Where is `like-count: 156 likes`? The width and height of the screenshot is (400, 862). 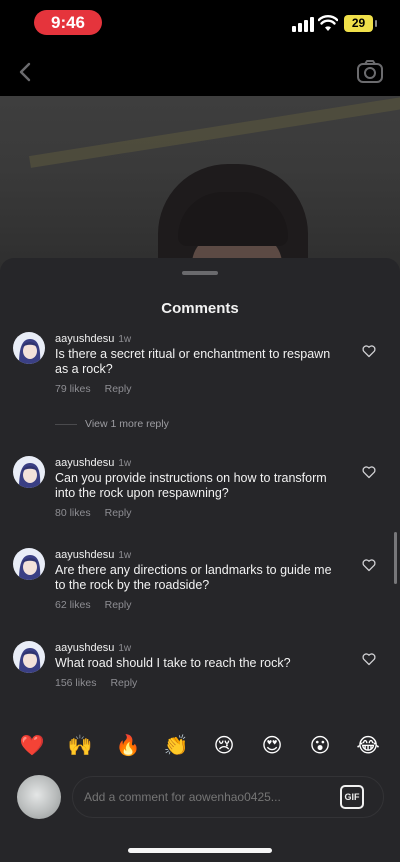
like-count: 156 likes is located at coordinates (75, 683).